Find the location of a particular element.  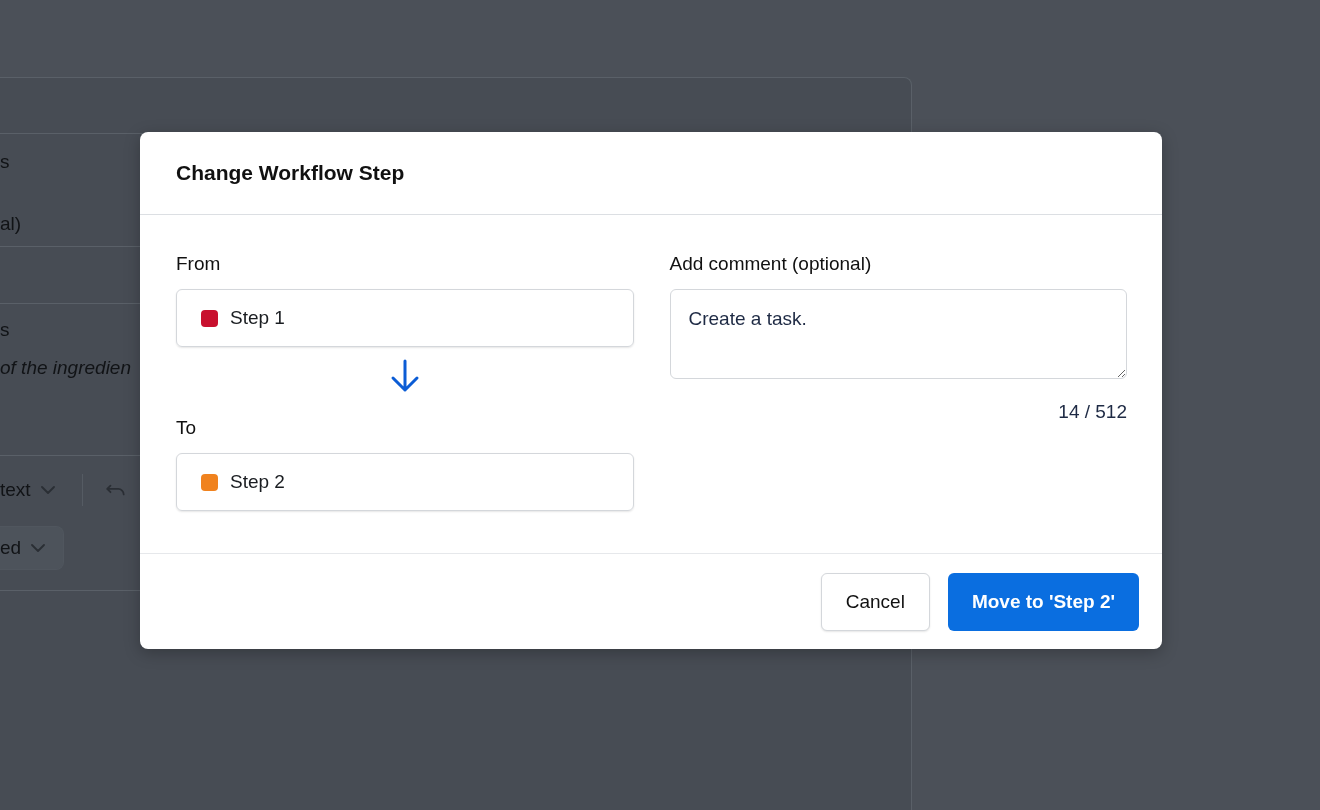

step-name: Step 2 is located at coordinates (257, 482).